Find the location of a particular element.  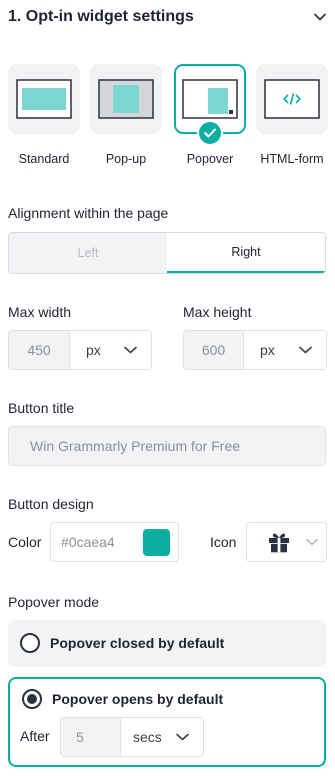

alignment-option-left: Left is located at coordinates (88, 253).